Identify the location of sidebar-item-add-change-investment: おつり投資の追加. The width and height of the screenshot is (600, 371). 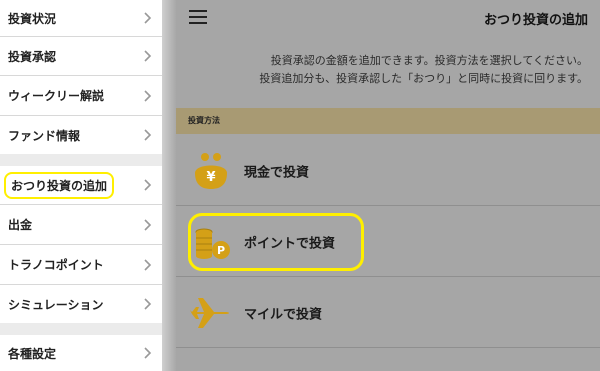
(81, 185).